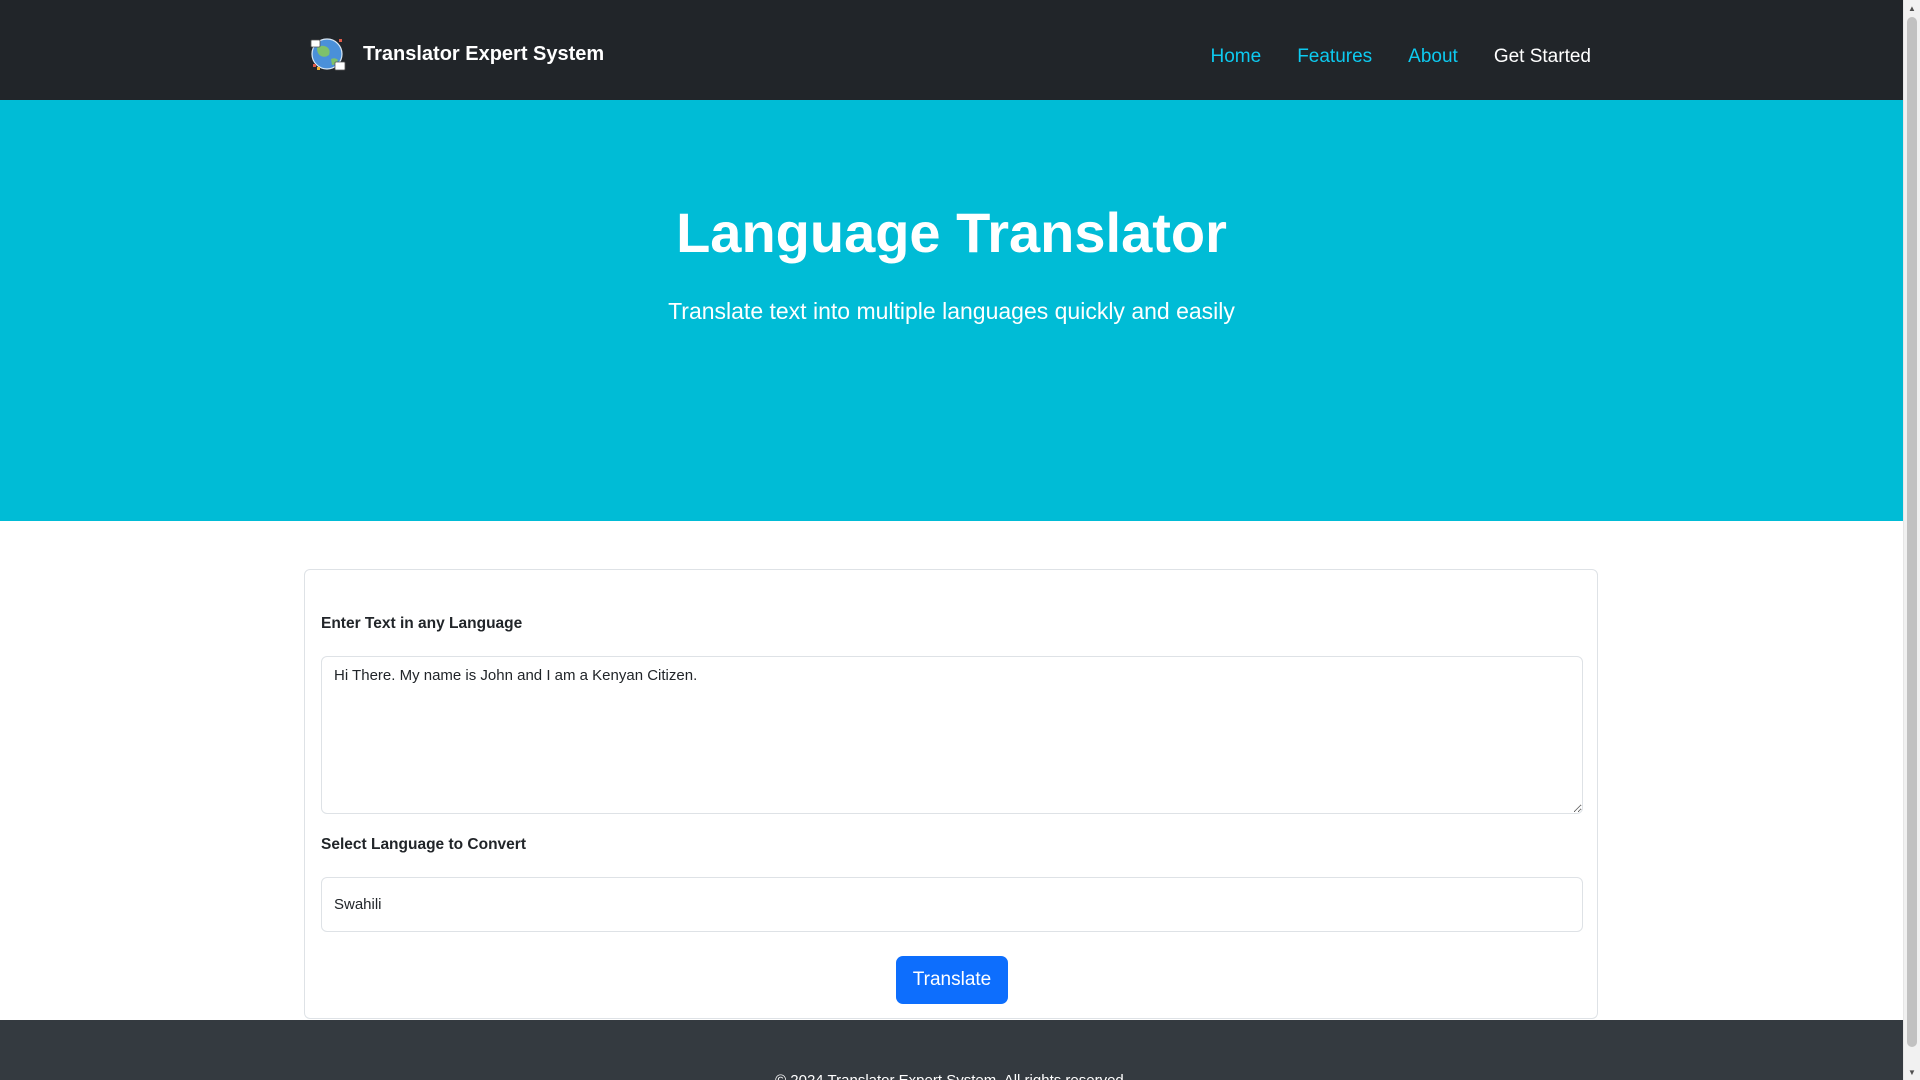 Image resolution: width=1920 pixels, height=1080 pixels. I want to click on nav-link-features: Features, so click(1334, 57).